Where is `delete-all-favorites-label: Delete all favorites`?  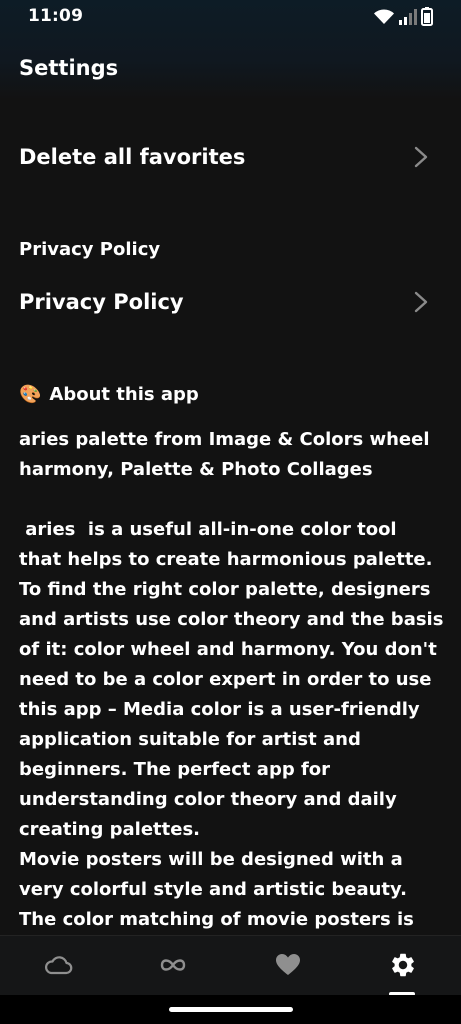 delete-all-favorites-label: Delete all favorites is located at coordinates (132, 157).